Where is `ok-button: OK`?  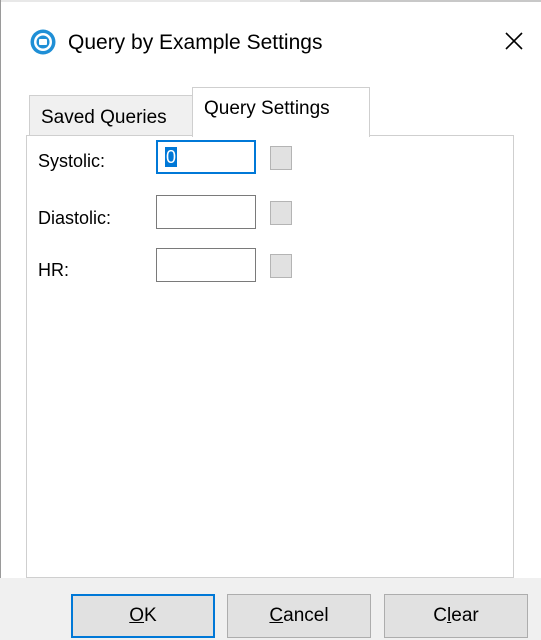 ok-button: OK is located at coordinates (143, 616).